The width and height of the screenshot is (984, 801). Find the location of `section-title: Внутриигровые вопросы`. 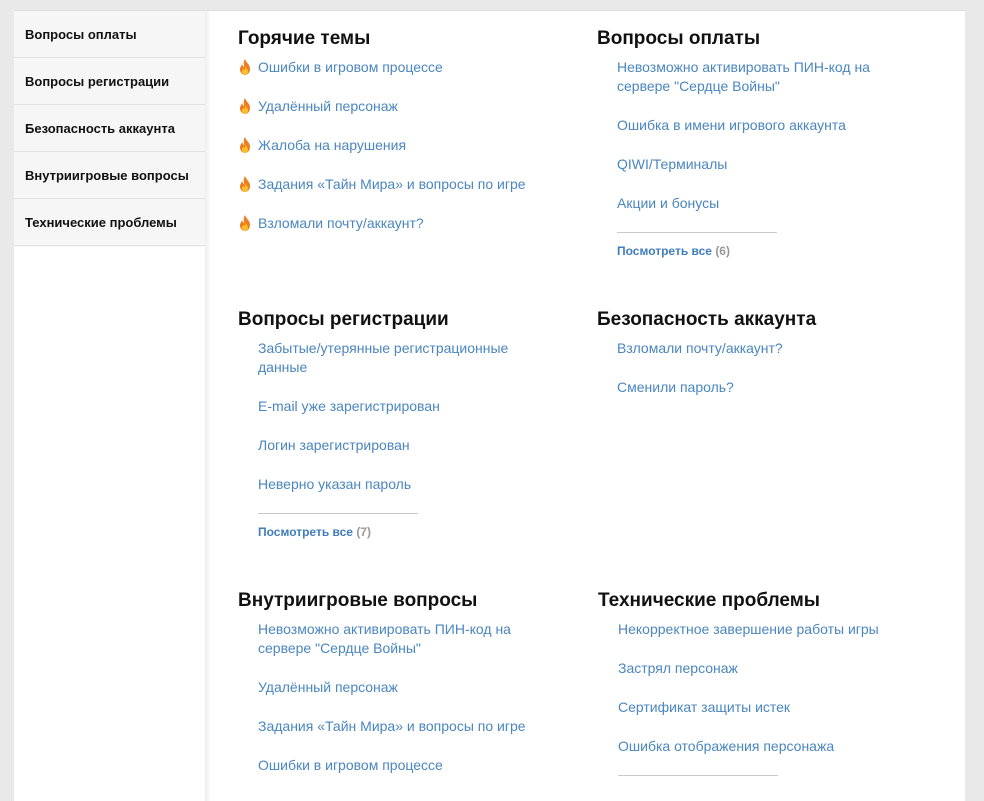

section-title: Внутриигровые вопросы is located at coordinates (358, 600).